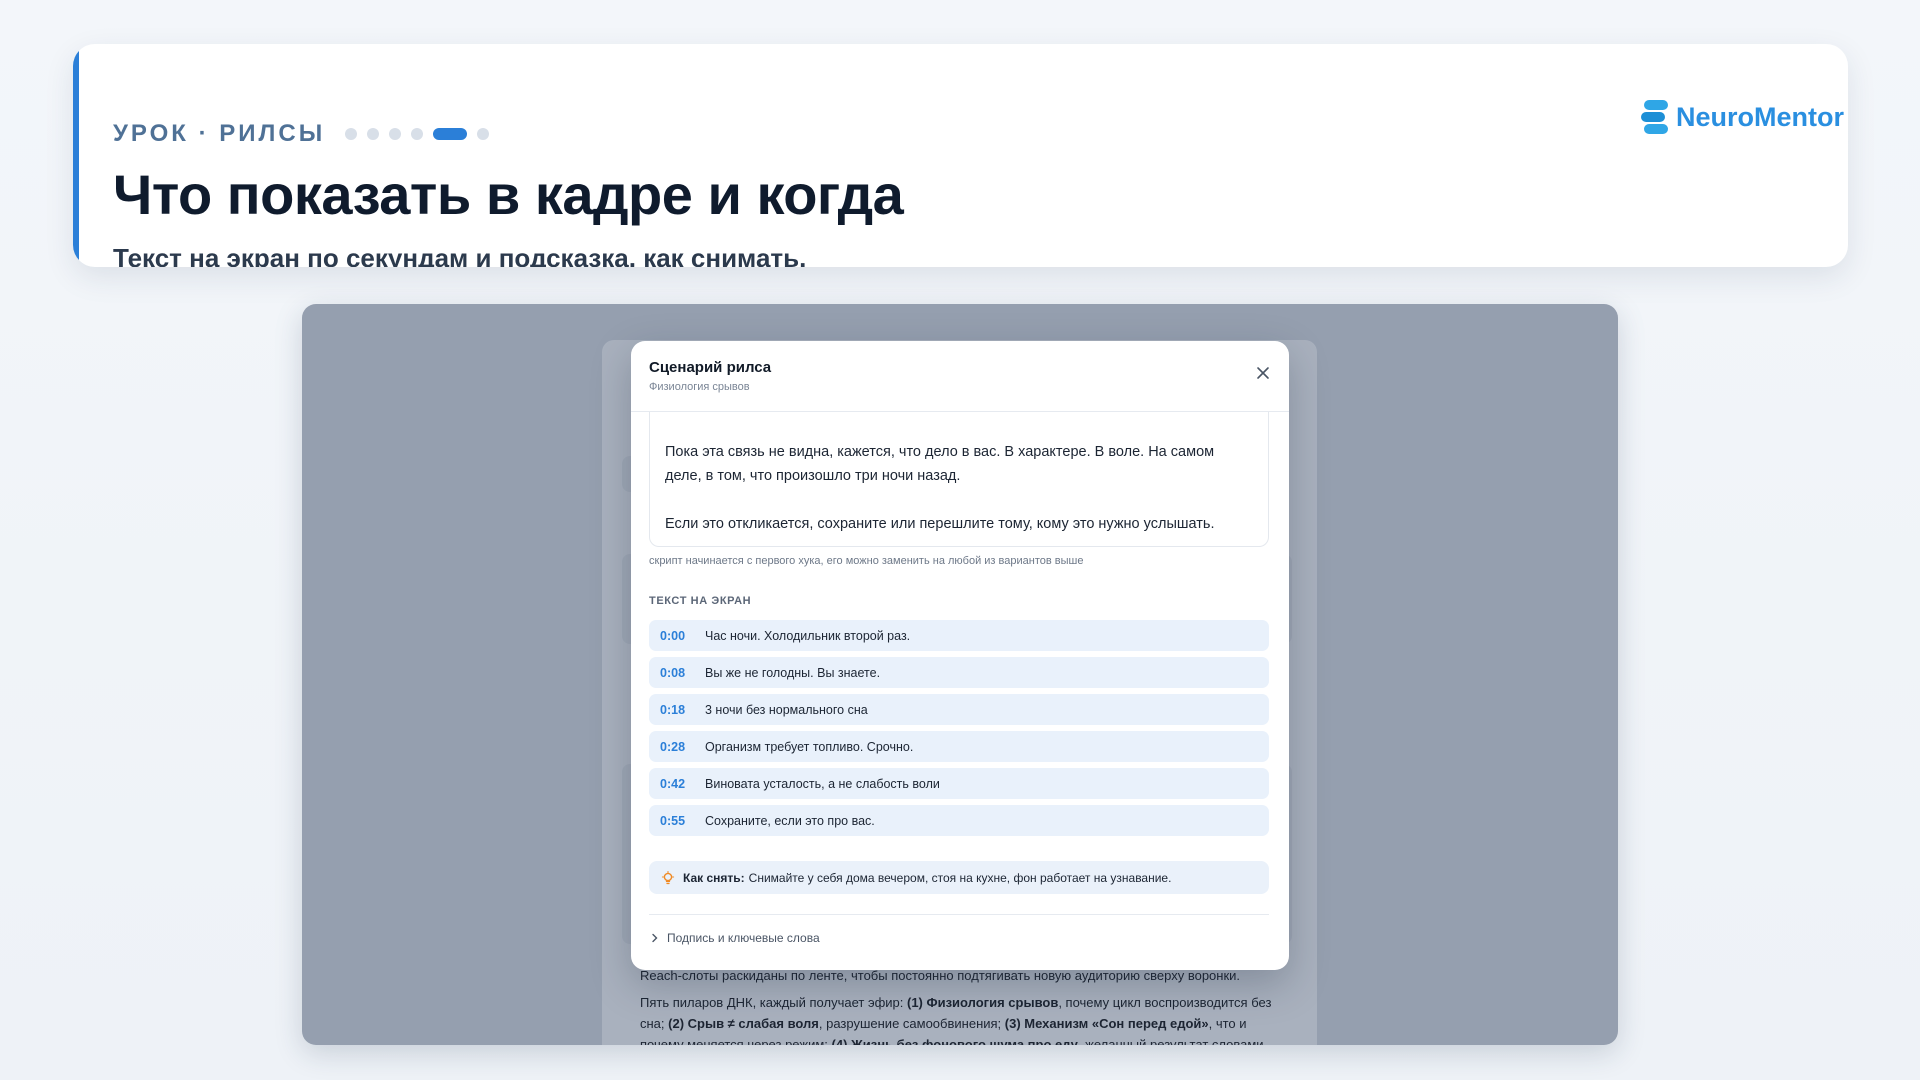 Image resolution: width=1920 pixels, height=1080 pixels. I want to click on divider, so click(959, 914).